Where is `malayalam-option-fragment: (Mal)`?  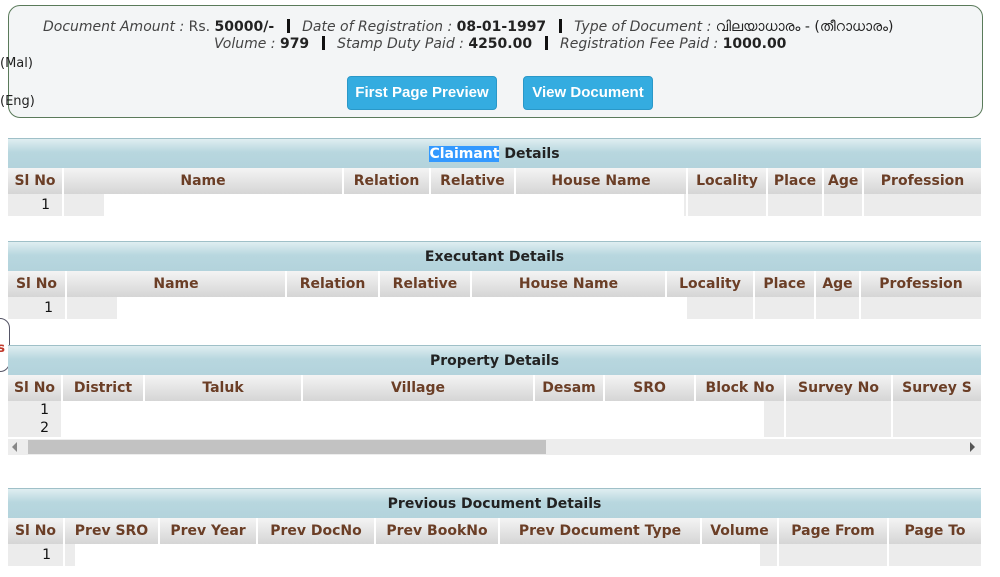 malayalam-option-fragment: (Mal) is located at coordinates (16, 63).